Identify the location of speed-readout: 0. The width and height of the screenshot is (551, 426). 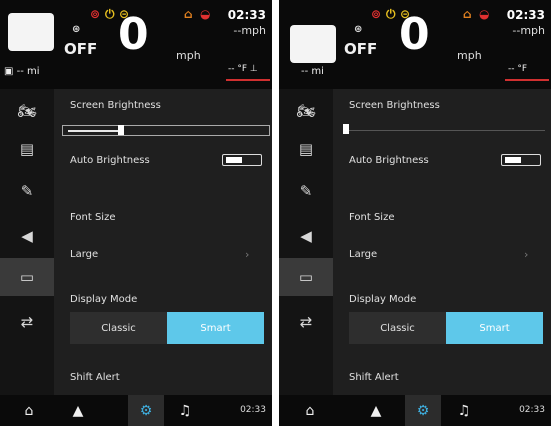
(414, 34).